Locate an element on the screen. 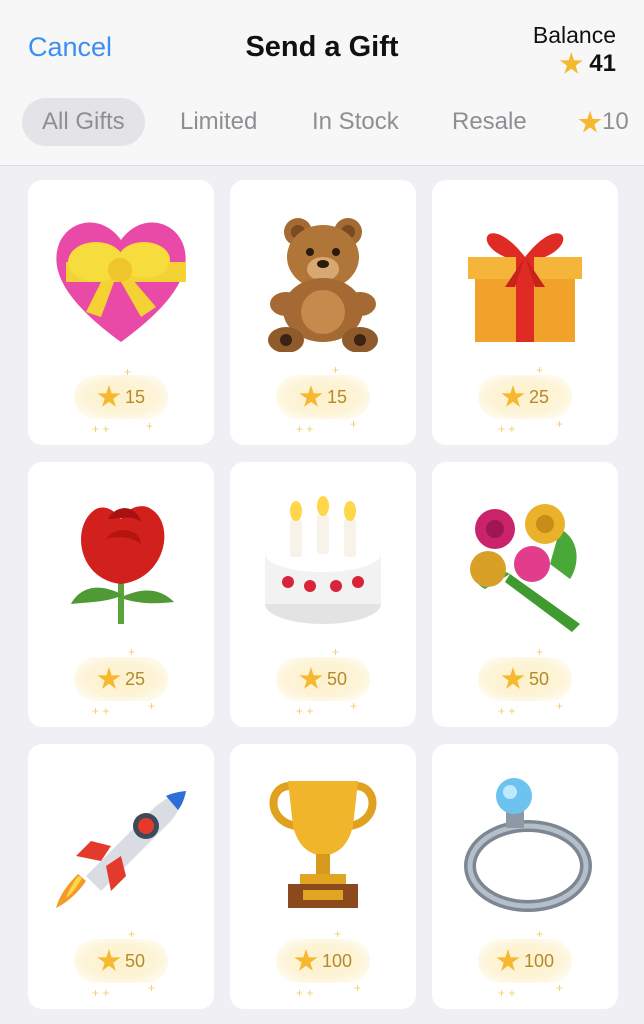 The image size is (644, 1024). gift-card-rocket: 50 + + + + is located at coordinates (121, 876).